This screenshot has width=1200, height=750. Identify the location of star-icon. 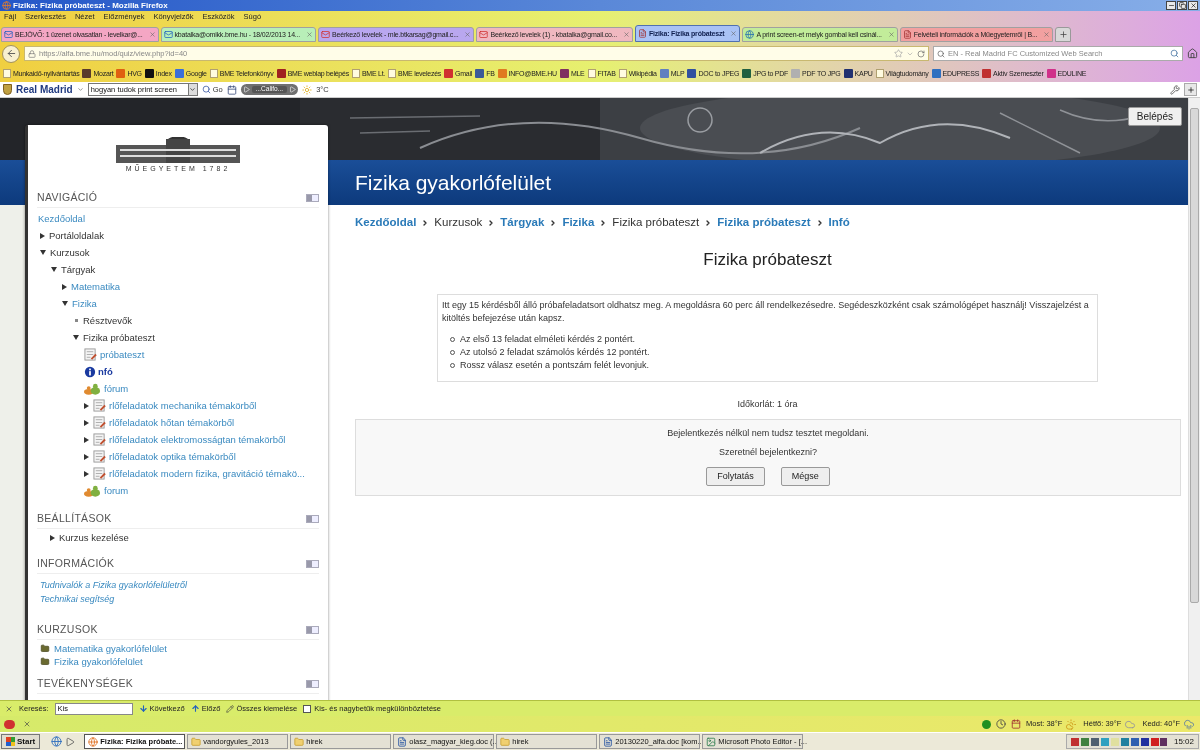
(898, 53).